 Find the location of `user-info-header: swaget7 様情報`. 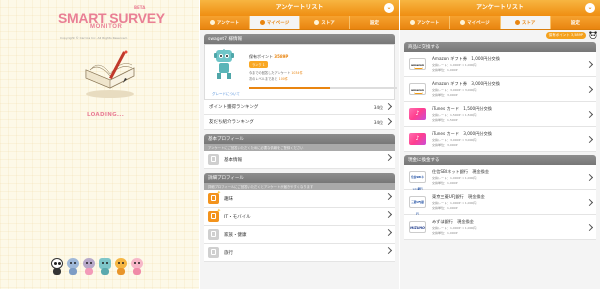

user-info-header: swaget7 様情報 is located at coordinates (299, 39).